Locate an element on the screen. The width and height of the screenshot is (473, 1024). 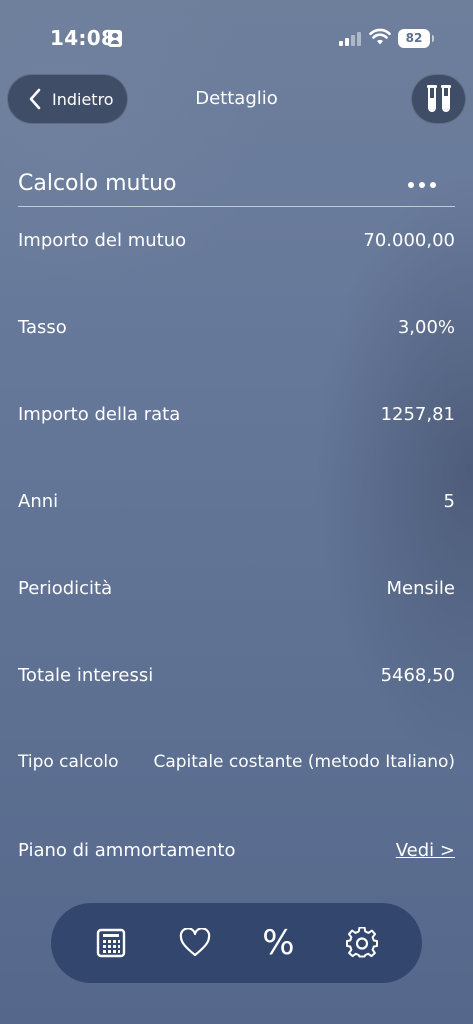
row-tasso: Tasso 3,00% is located at coordinates (236, 332).